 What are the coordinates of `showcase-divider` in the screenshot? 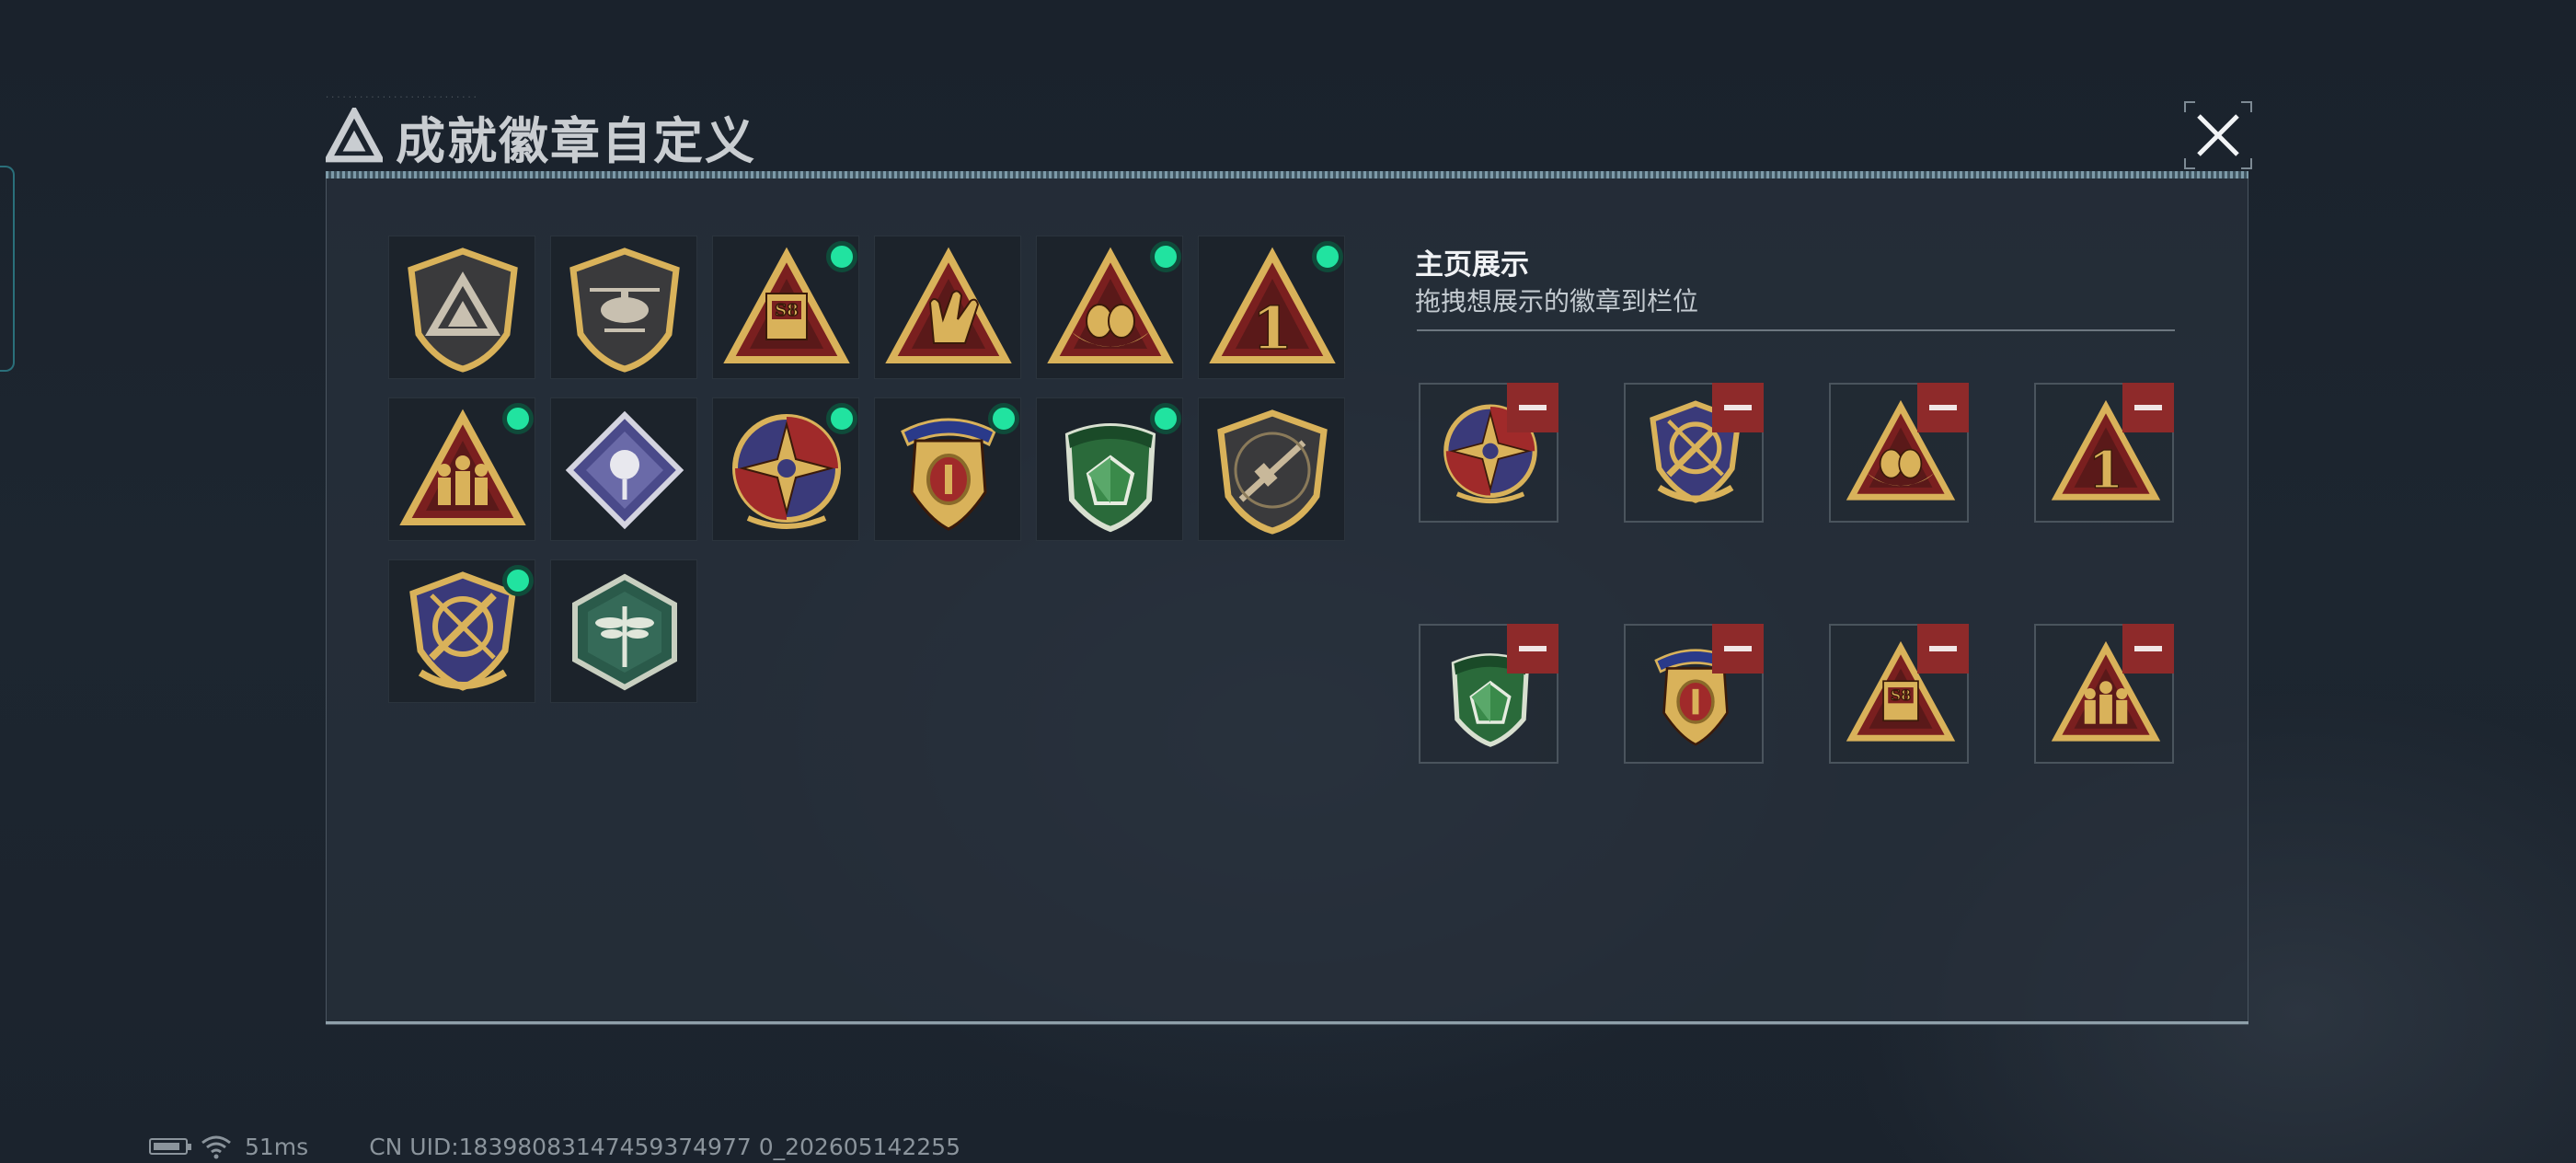 It's located at (1796, 330).